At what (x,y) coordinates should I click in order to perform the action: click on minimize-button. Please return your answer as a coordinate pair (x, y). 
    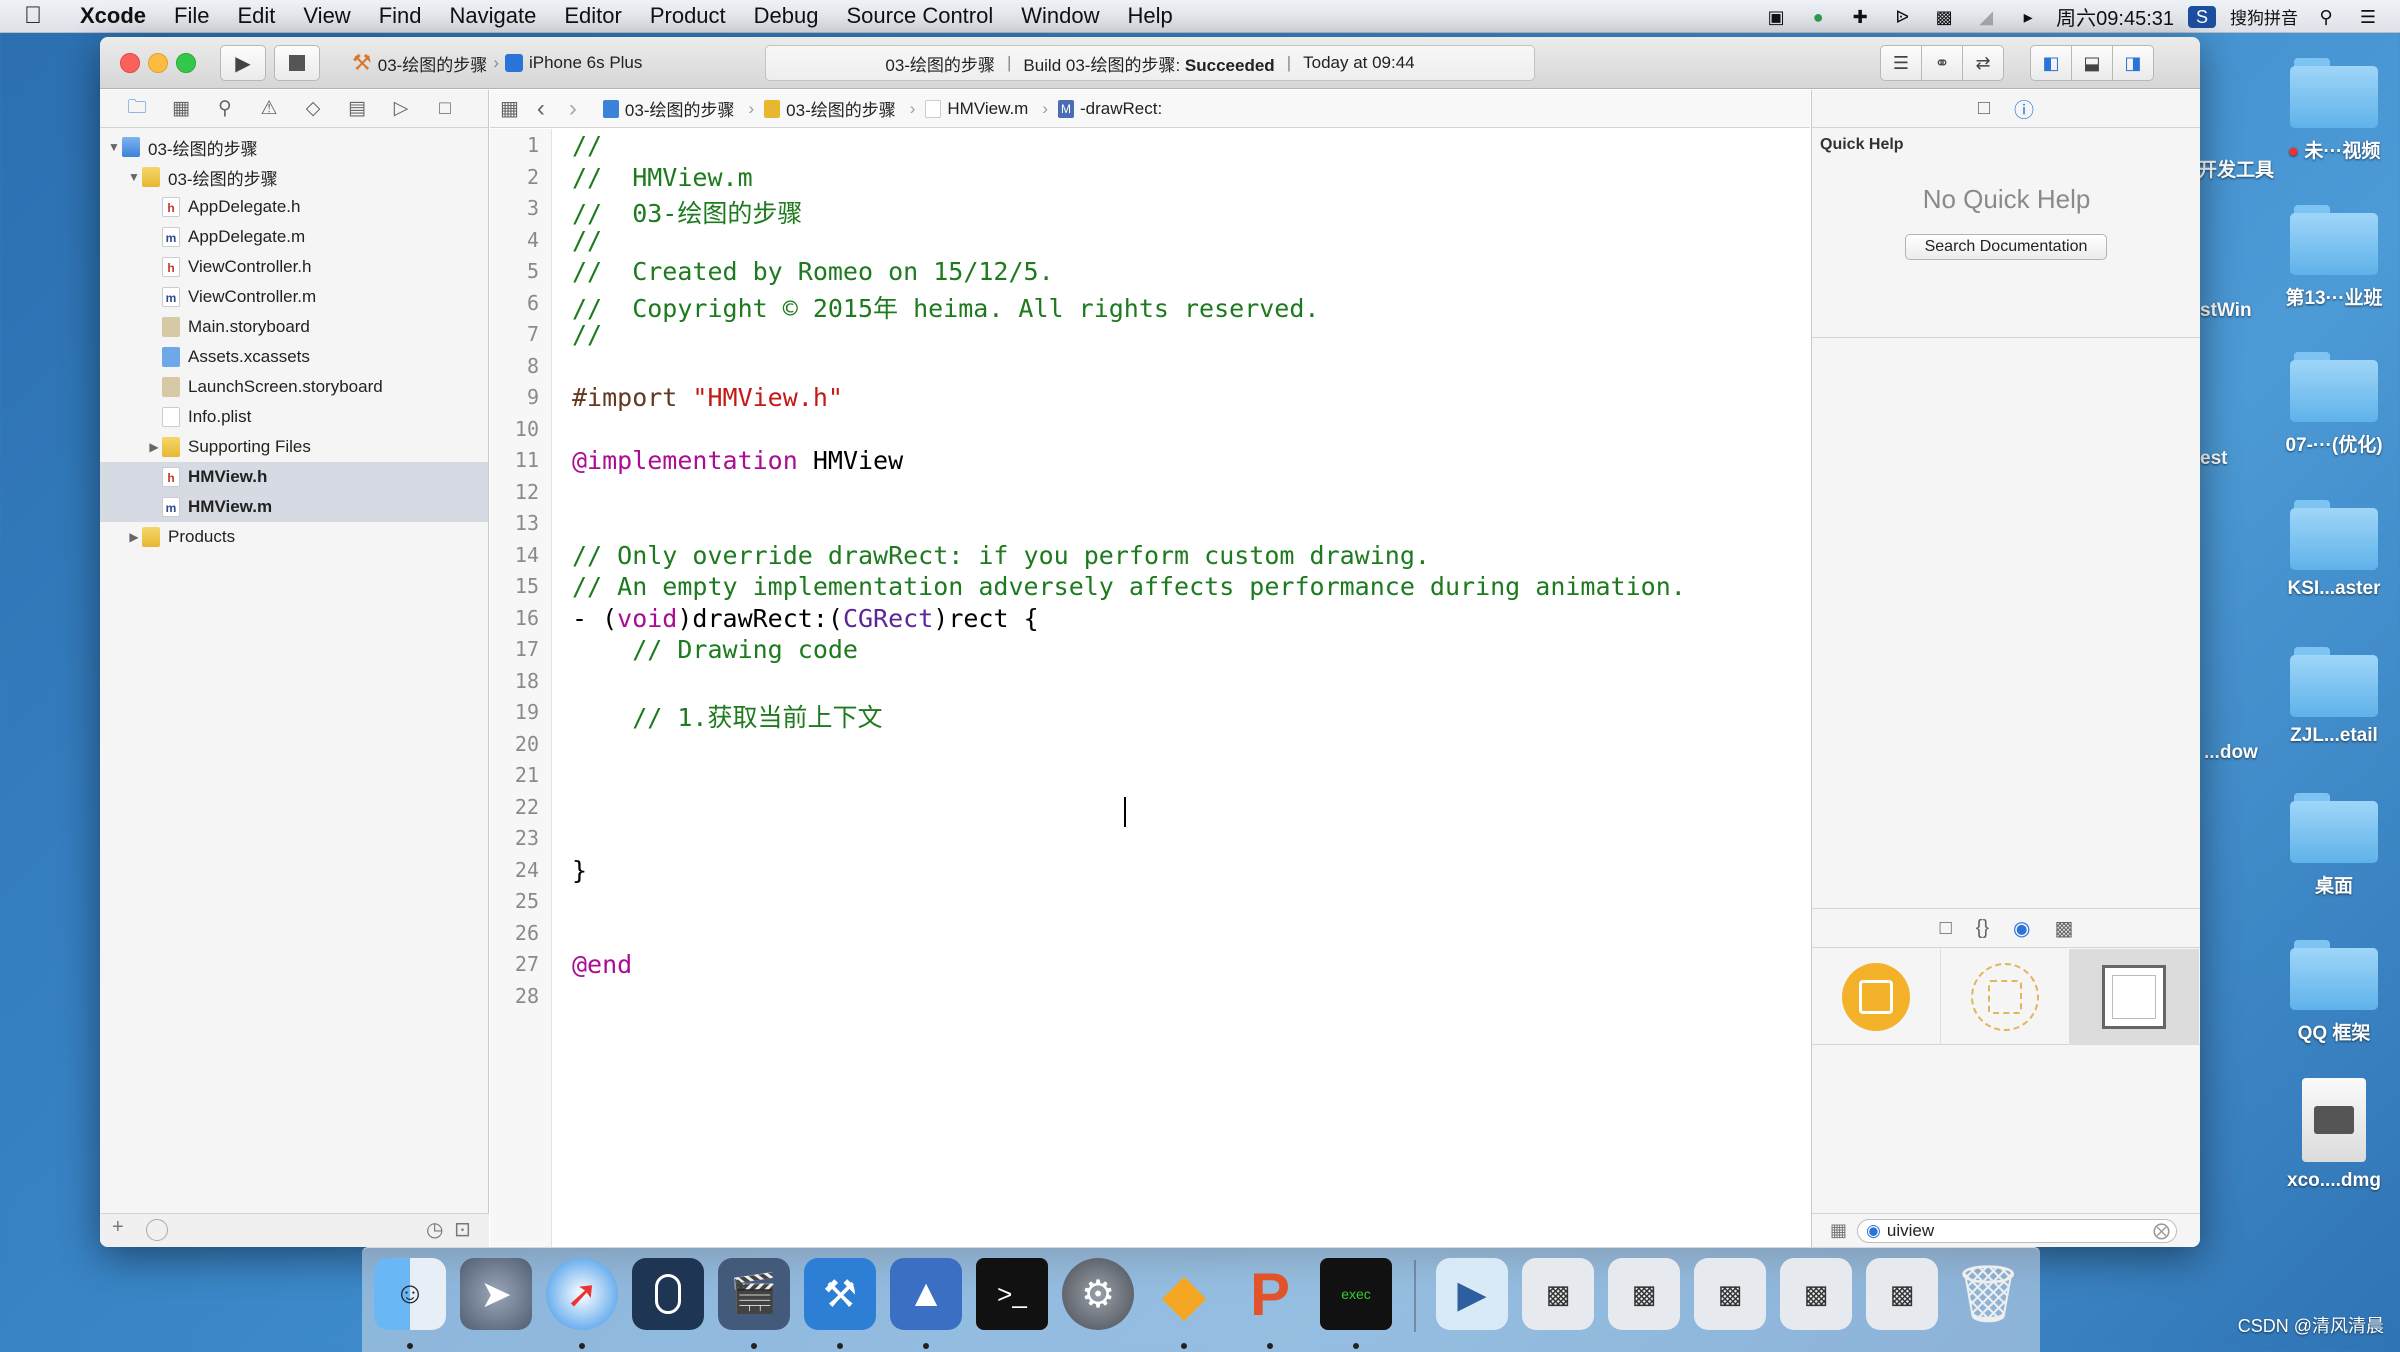
    Looking at the image, I should click on (158, 63).